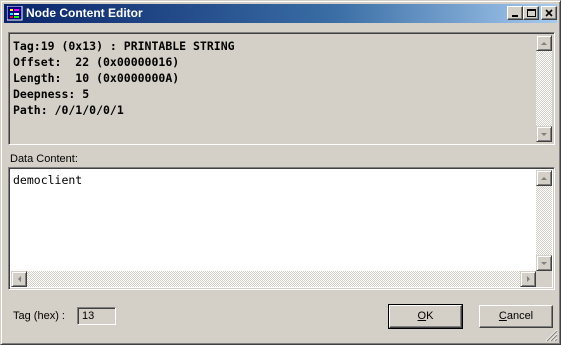 The height and width of the screenshot is (345, 561). I want to click on info-line-offset: Offset: 22 (0x00000016), so click(96, 62).